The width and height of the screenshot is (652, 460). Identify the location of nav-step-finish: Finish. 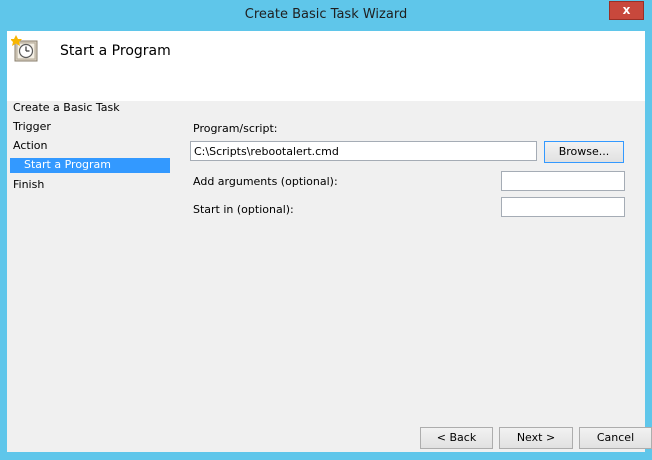
(28, 185).